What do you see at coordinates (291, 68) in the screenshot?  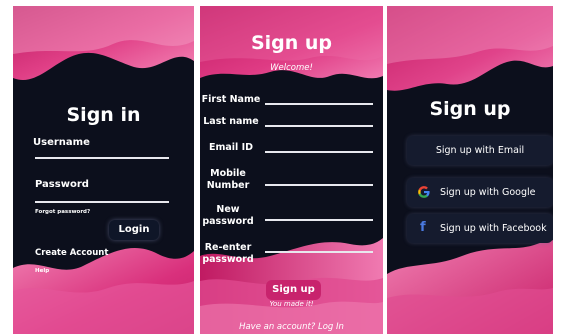 I see `welcome-text: Welcome!` at bounding box center [291, 68].